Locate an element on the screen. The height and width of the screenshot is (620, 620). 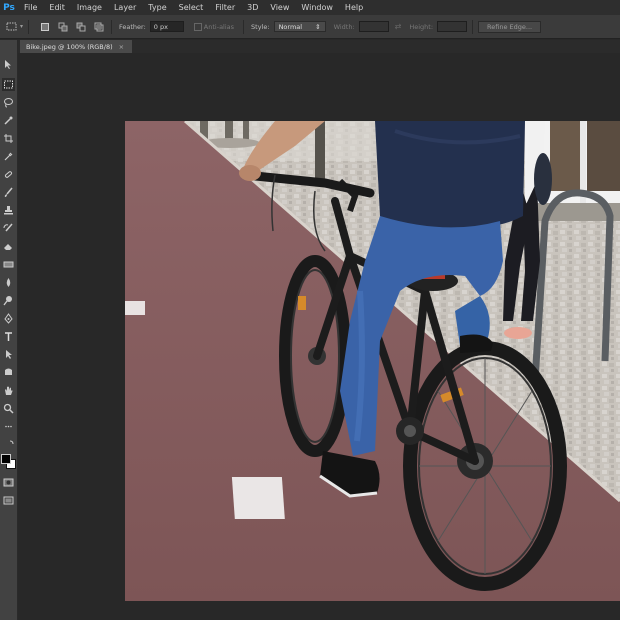
hand-icon is located at coordinates (8, 390).